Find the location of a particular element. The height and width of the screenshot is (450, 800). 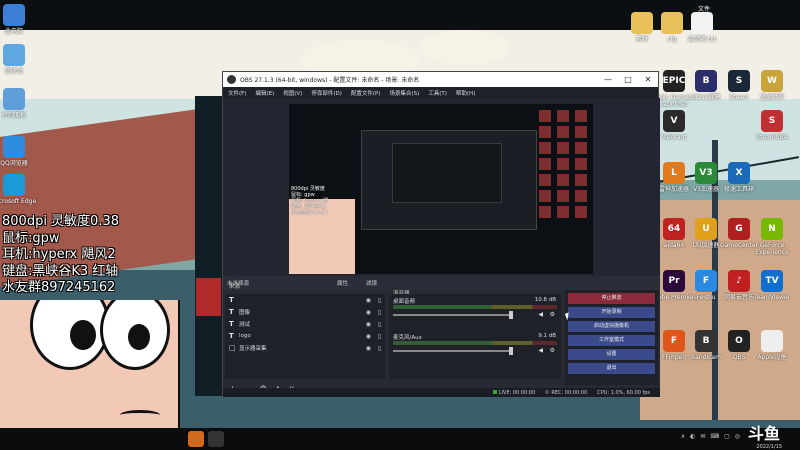

spec-line: 水友群897245162 is located at coordinates (59, 287).